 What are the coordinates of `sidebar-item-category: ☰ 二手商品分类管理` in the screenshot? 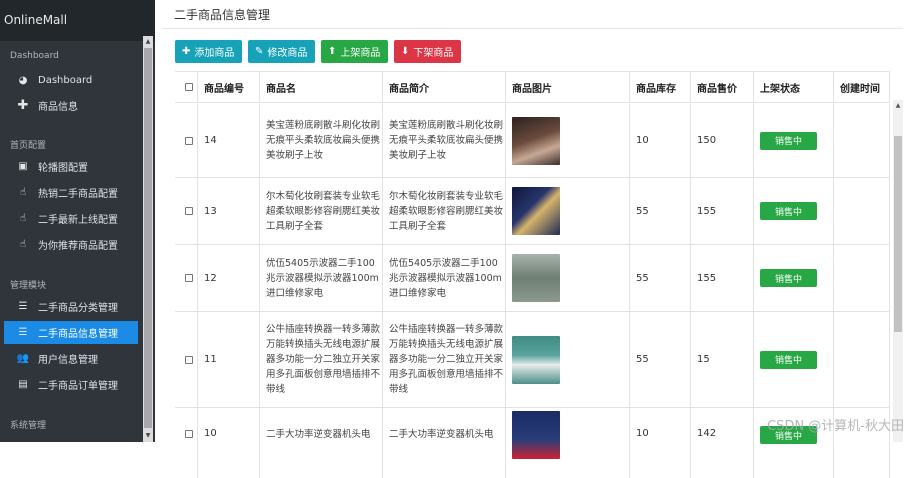 It's located at (71, 306).